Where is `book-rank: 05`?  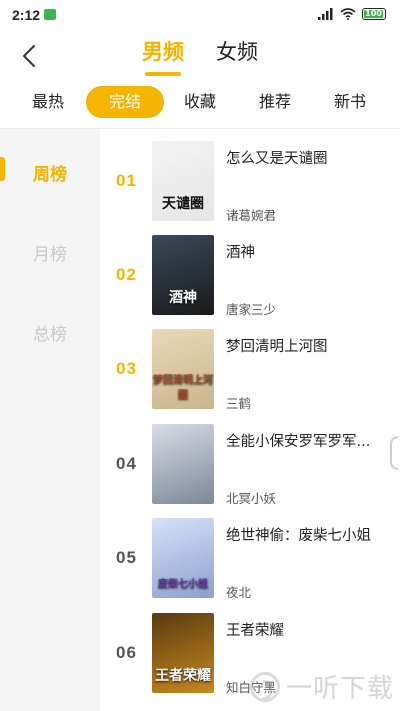
book-rank: 05 is located at coordinates (126, 557).